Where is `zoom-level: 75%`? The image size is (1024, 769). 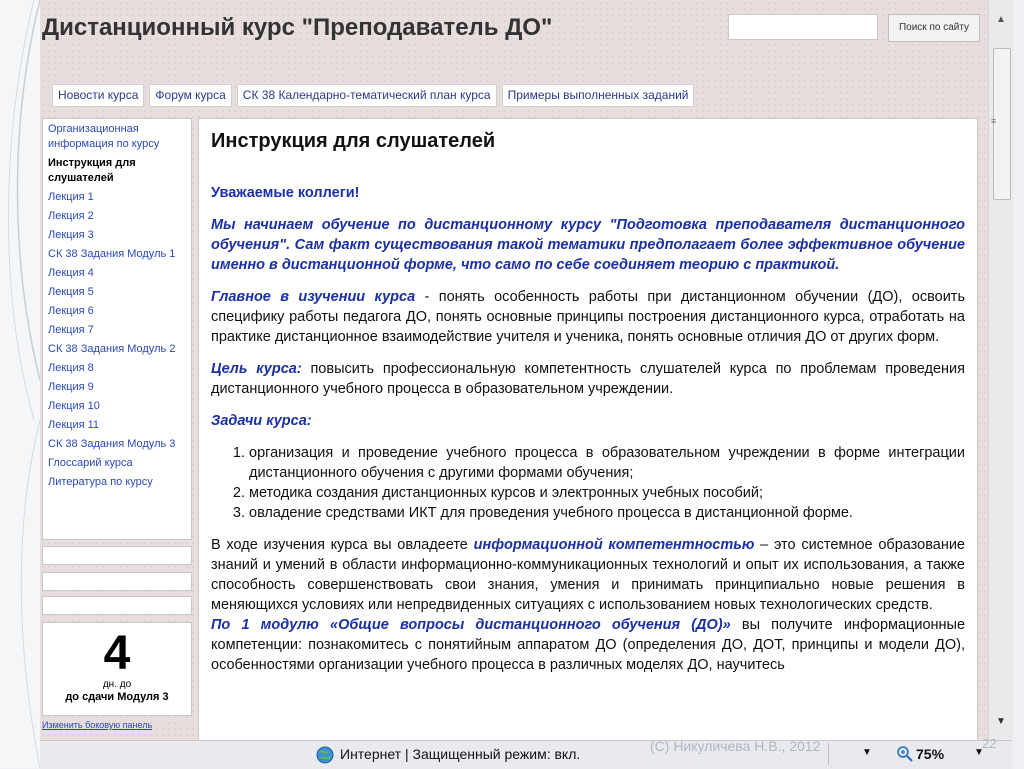 zoom-level: 75% is located at coordinates (930, 754).